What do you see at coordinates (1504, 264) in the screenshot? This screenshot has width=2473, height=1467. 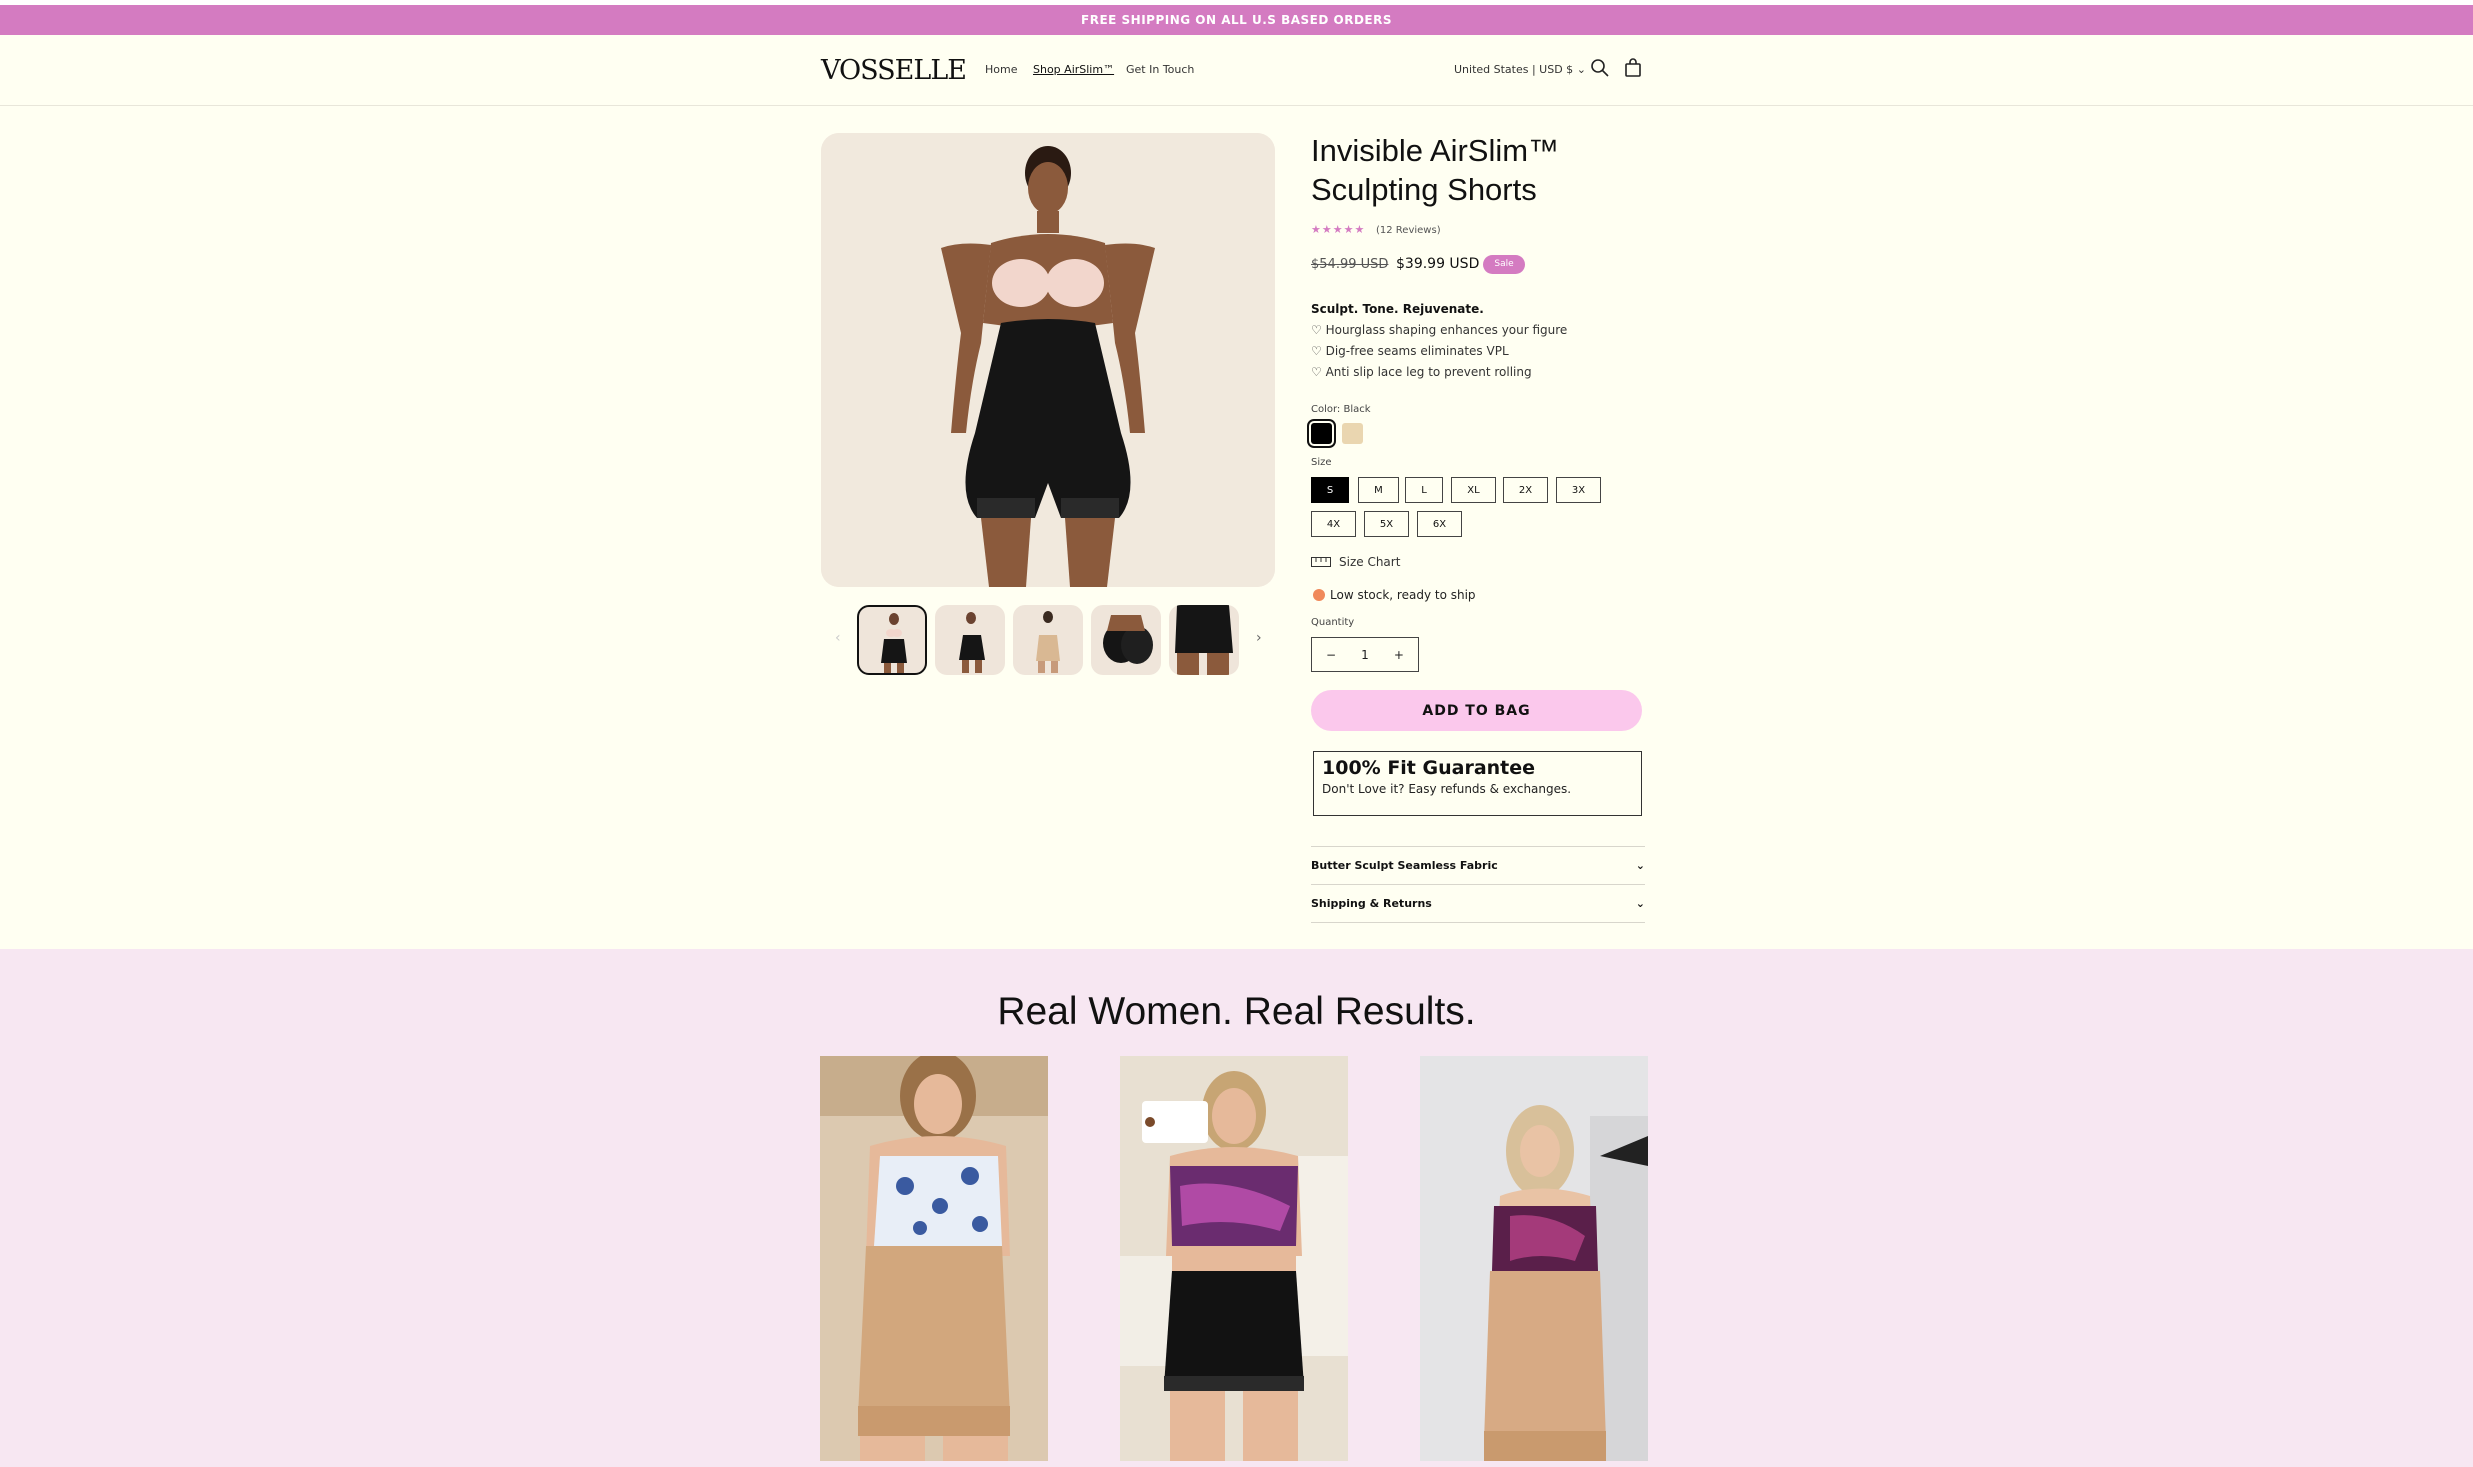 I see `sale-badge: Sale` at bounding box center [1504, 264].